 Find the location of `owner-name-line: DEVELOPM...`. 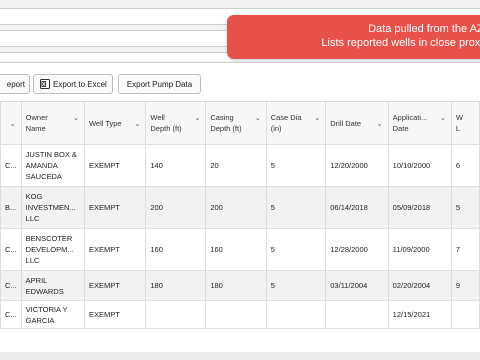

owner-name-line: DEVELOPM... is located at coordinates (49, 249).